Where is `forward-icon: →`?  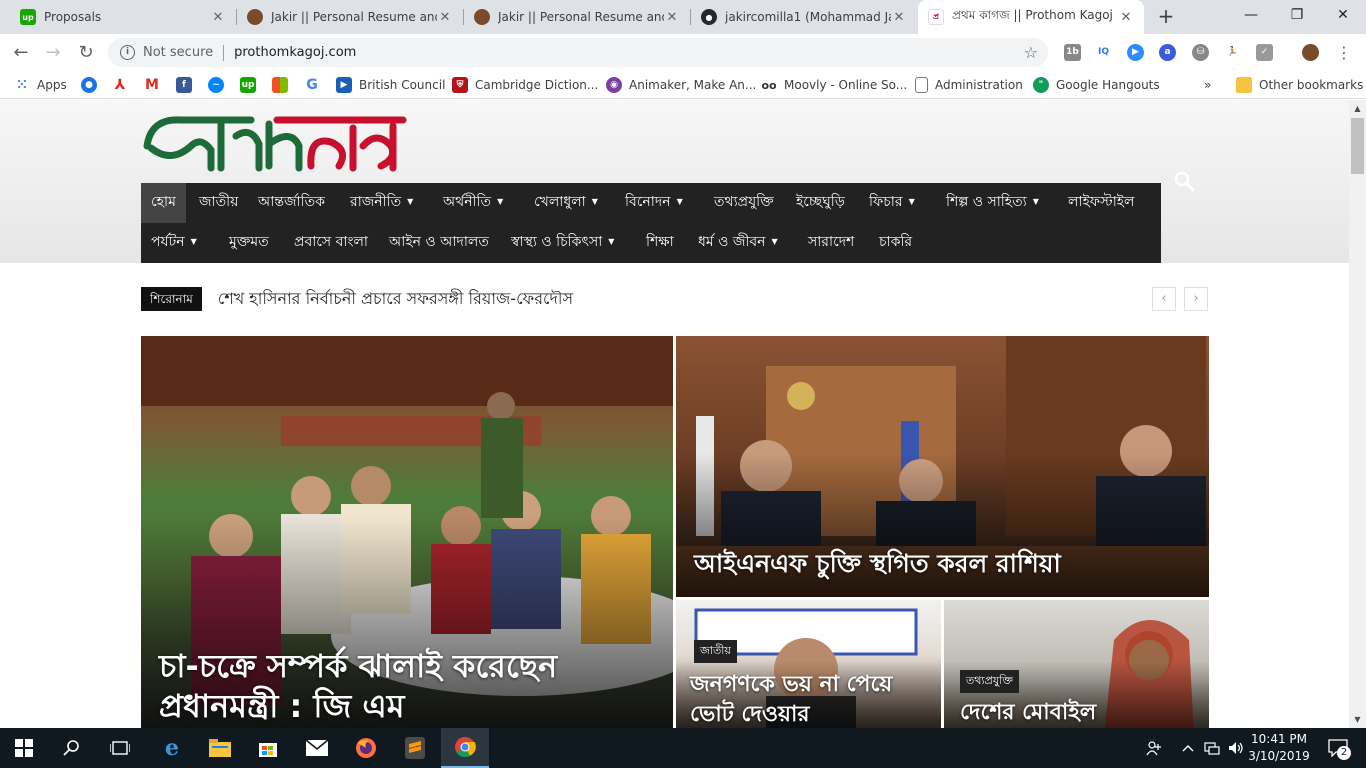 forward-icon: → is located at coordinates (53, 53).